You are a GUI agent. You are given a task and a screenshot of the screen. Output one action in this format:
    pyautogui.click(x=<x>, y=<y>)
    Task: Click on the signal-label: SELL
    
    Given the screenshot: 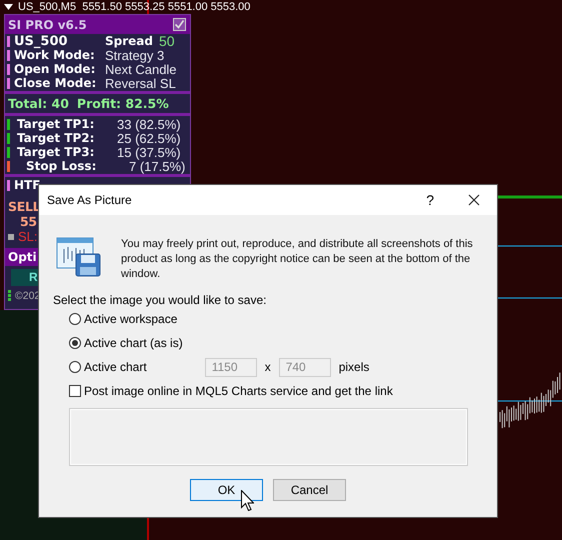 What is the action you would take?
    pyautogui.click(x=24, y=206)
    